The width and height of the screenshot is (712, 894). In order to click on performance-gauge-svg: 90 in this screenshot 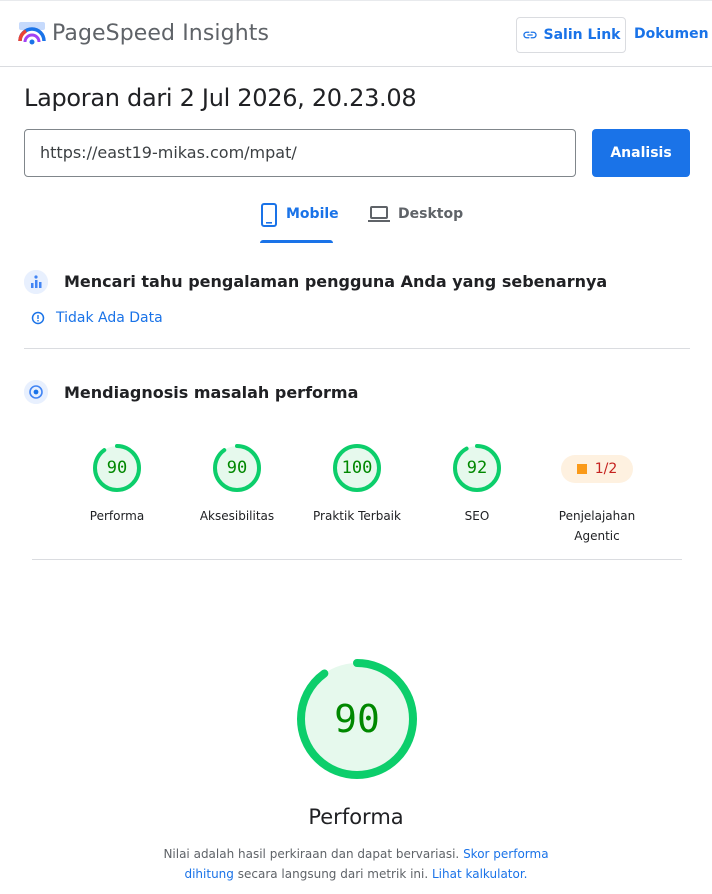, I will do `click(357, 719)`.